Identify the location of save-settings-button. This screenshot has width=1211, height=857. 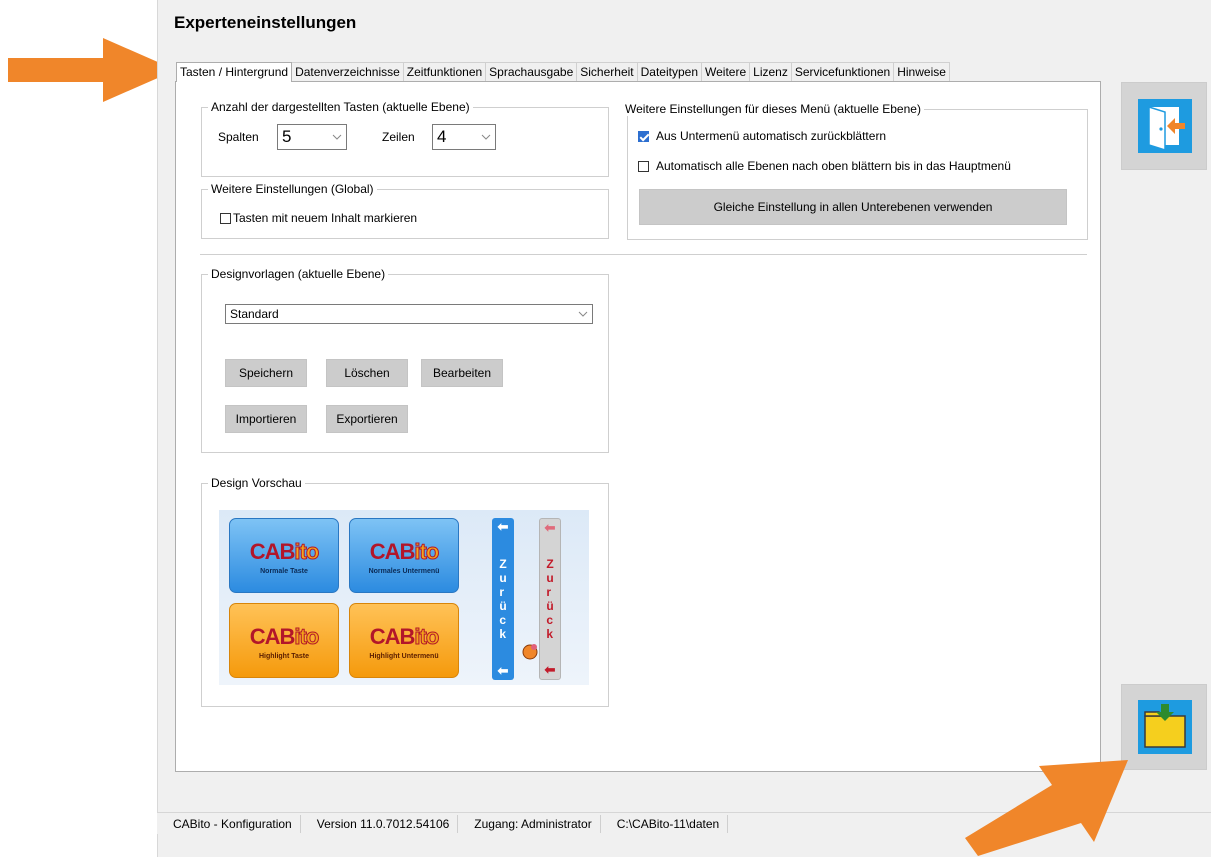
(1164, 727).